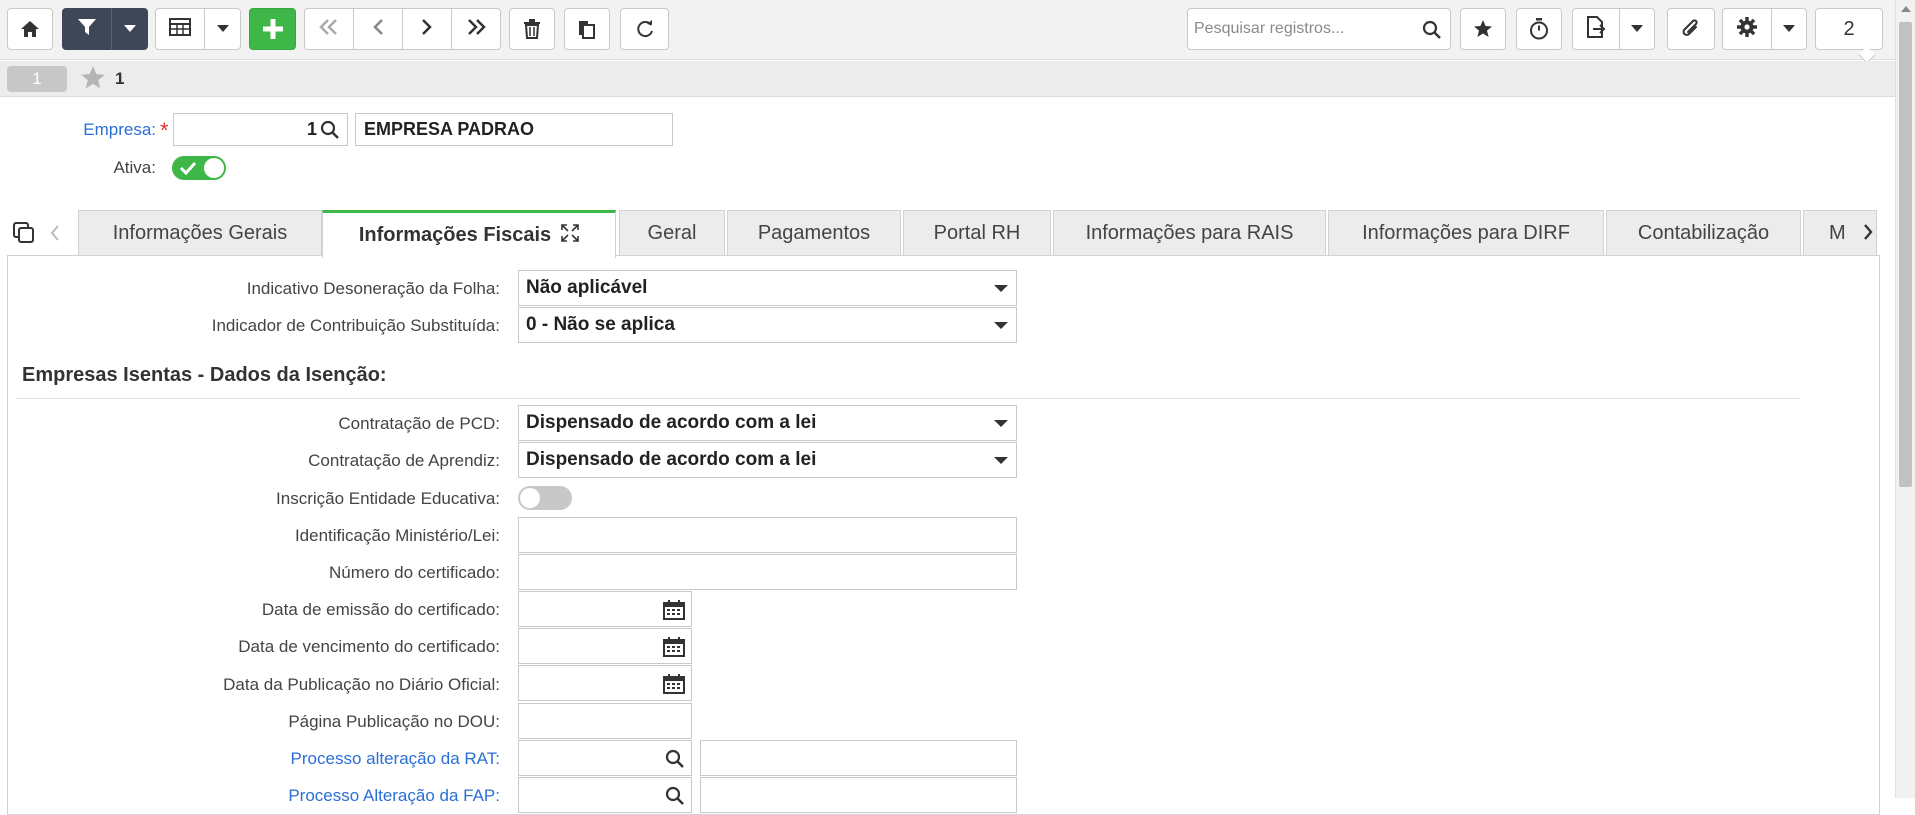 Image resolution: width=1915 pixels, height=815 pixels. I want to click on refresh-button, so click(644, 29).